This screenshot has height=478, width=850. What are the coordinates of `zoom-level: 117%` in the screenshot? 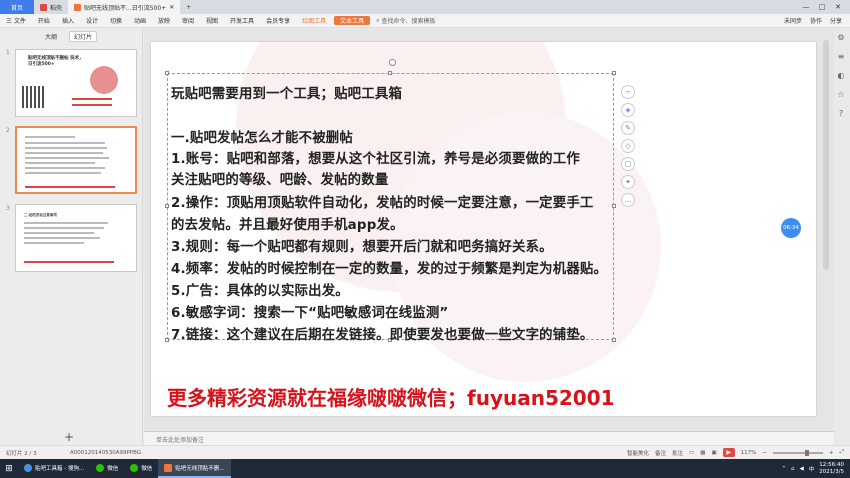 It's located at (749, 453).